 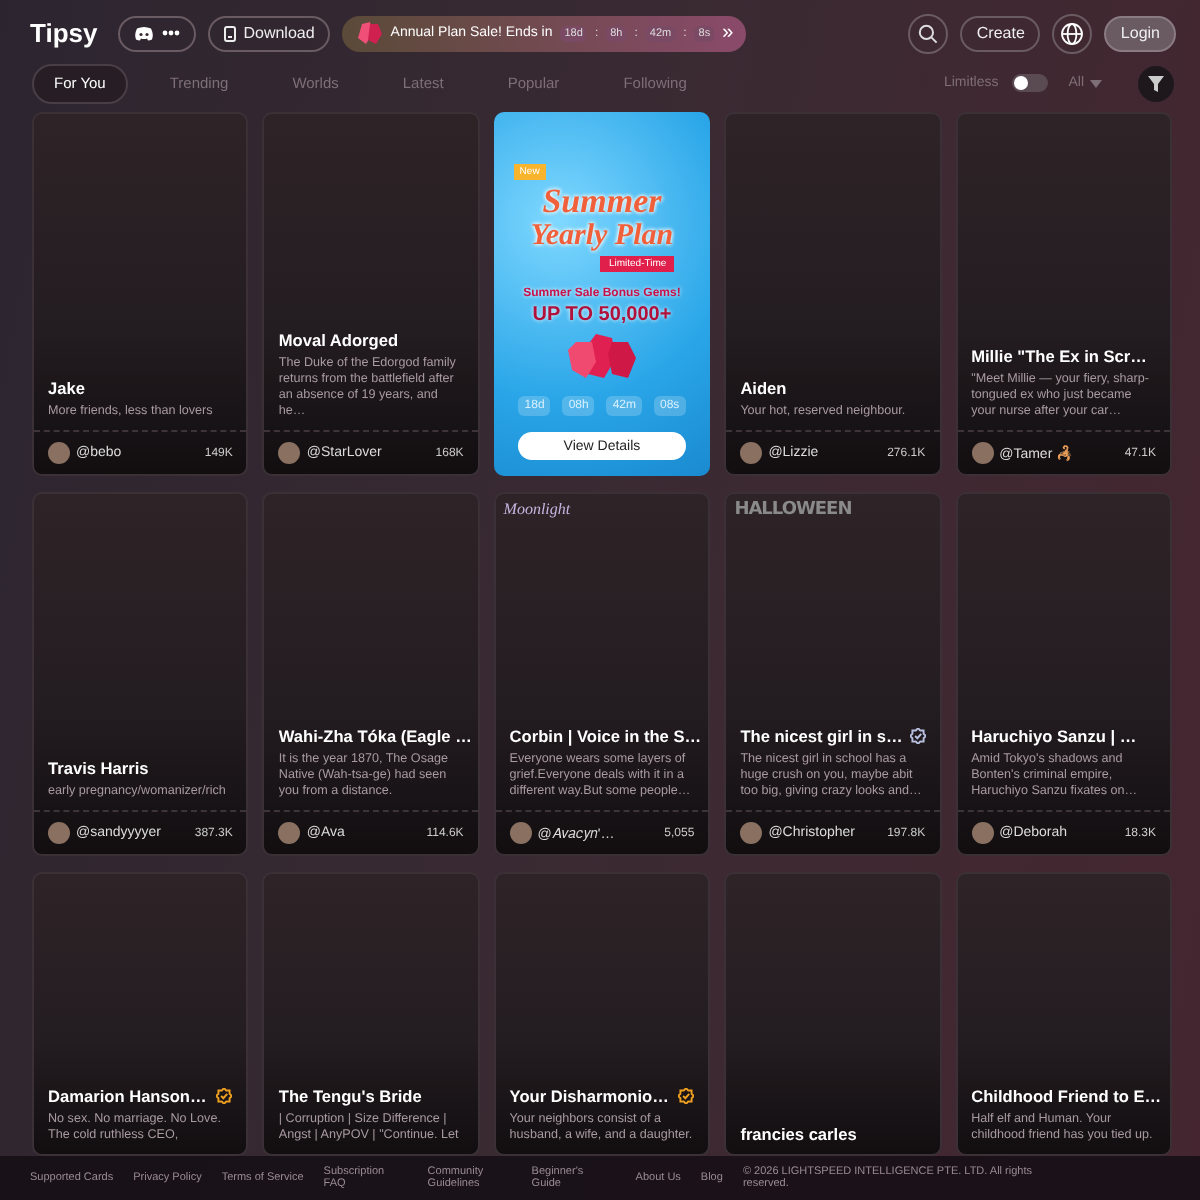 I want to click on card-title: Travis Harris, so click(x=98, y=768).